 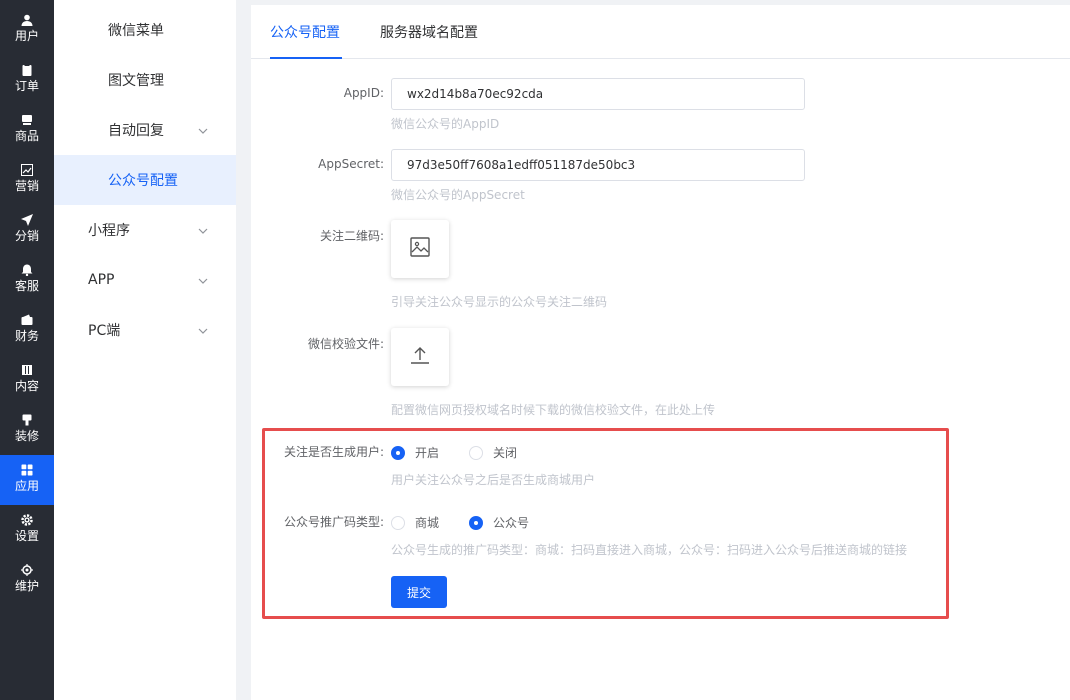 I want to click on verify-label-wrap: 微信校验文件:, so click(x=317, y=345).